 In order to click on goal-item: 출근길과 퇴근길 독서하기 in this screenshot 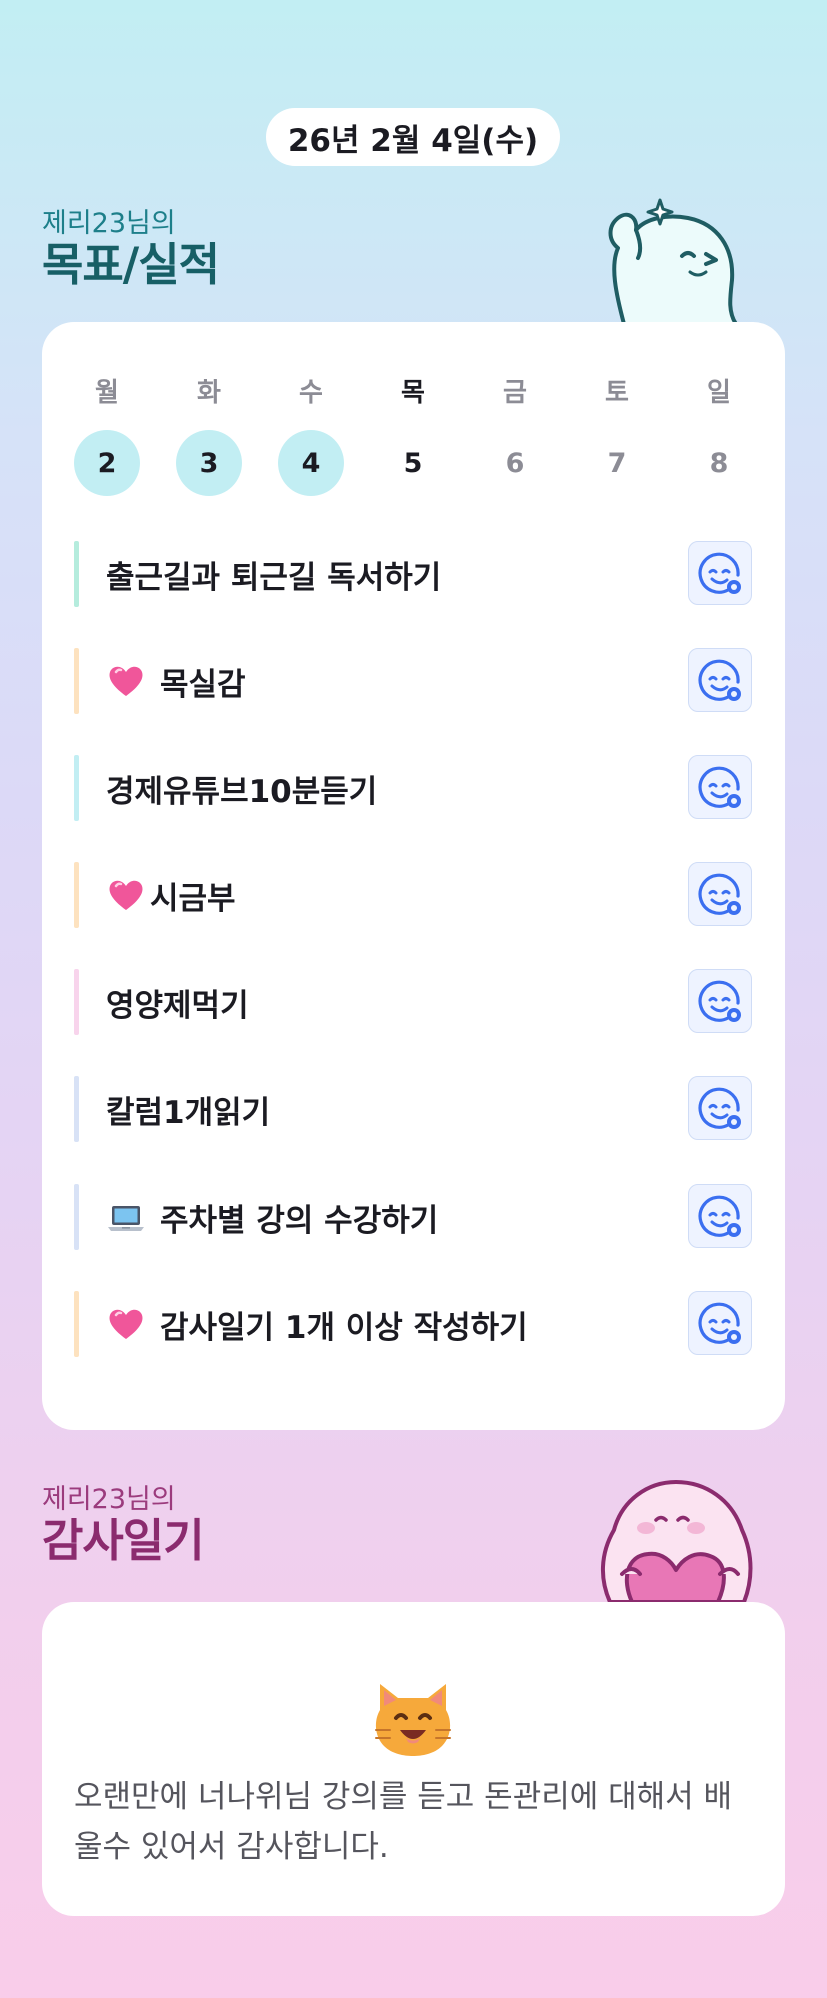, I will do `click(413, 574)`.